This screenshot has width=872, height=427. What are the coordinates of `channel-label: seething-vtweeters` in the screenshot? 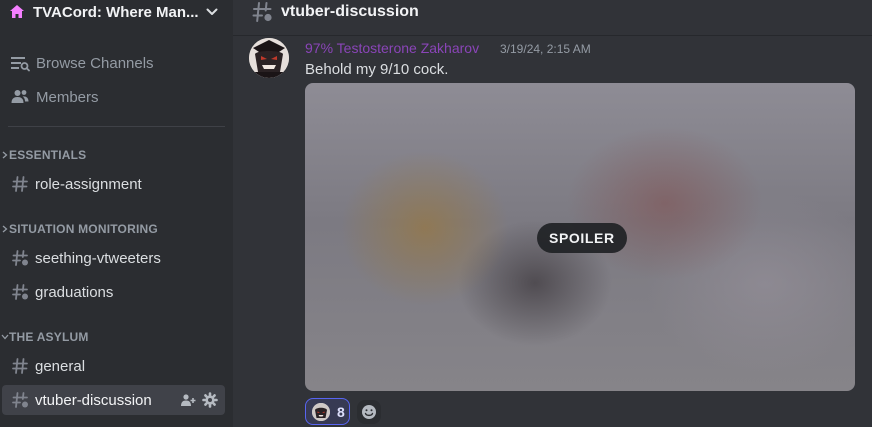 It's located at (98, 258).